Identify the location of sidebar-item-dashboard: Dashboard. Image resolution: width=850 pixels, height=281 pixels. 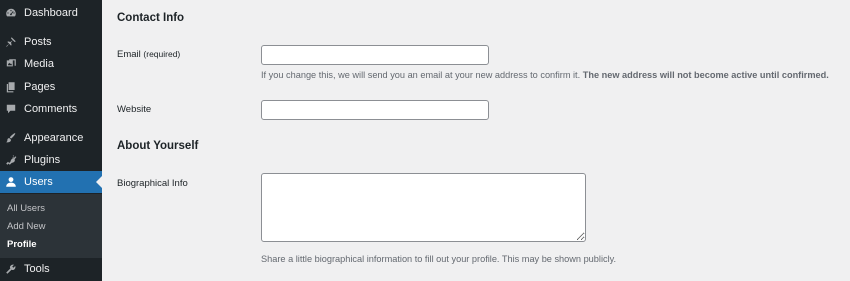
(51, 13).